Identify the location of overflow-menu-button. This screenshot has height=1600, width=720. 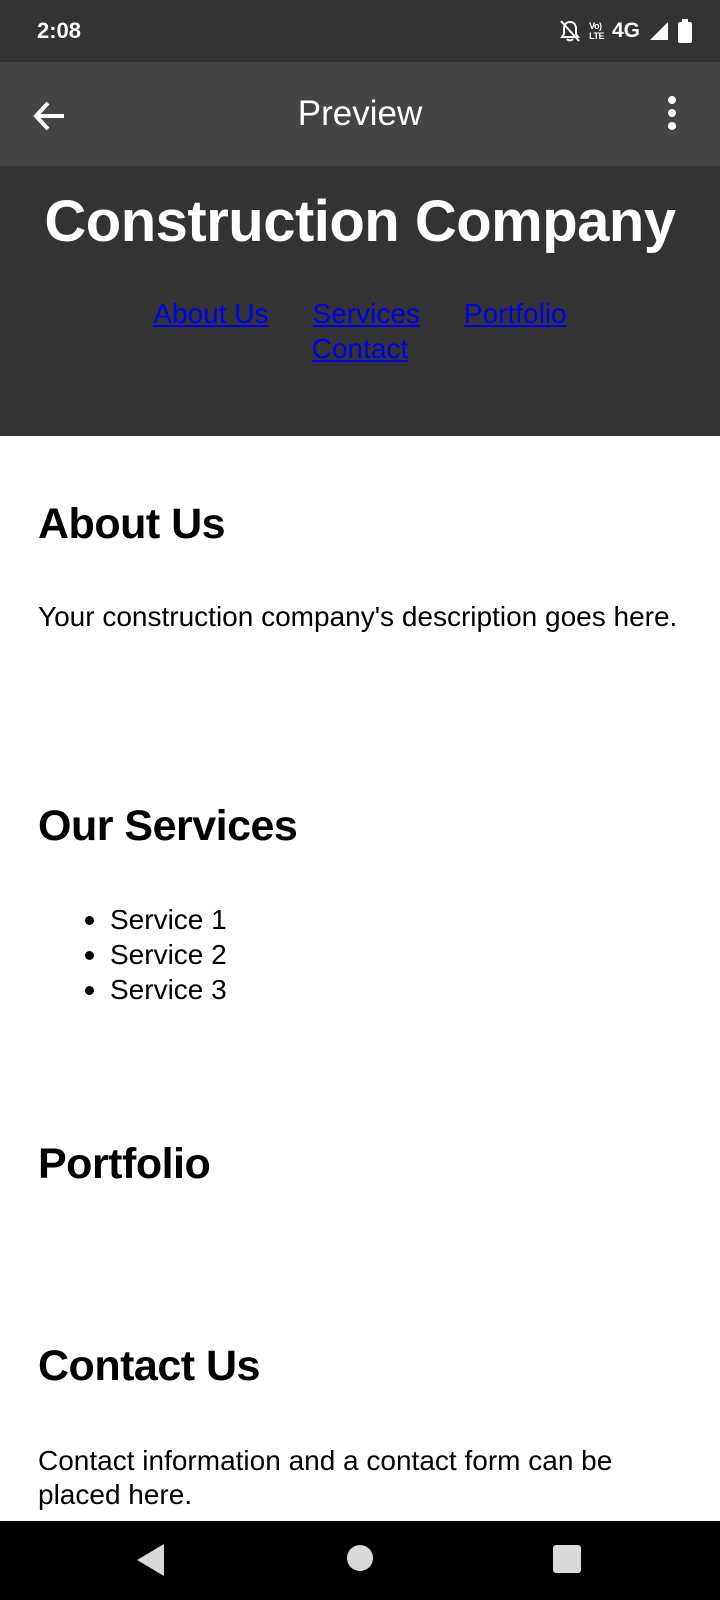
(672, 114).